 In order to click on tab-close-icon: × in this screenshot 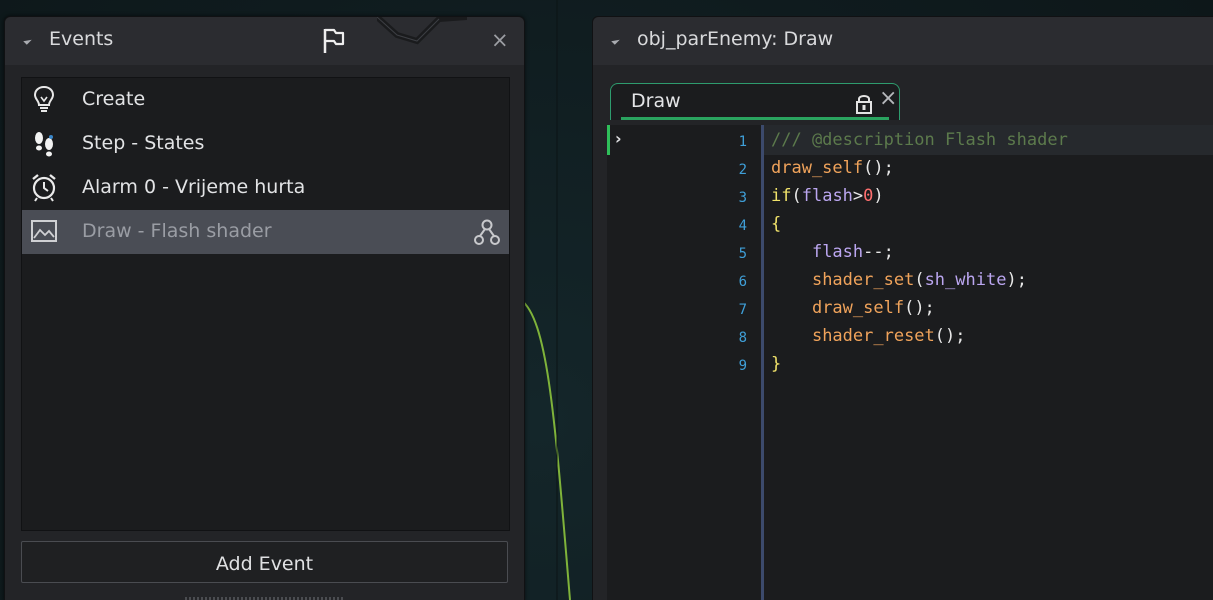, I will do `click(888, 98)`.